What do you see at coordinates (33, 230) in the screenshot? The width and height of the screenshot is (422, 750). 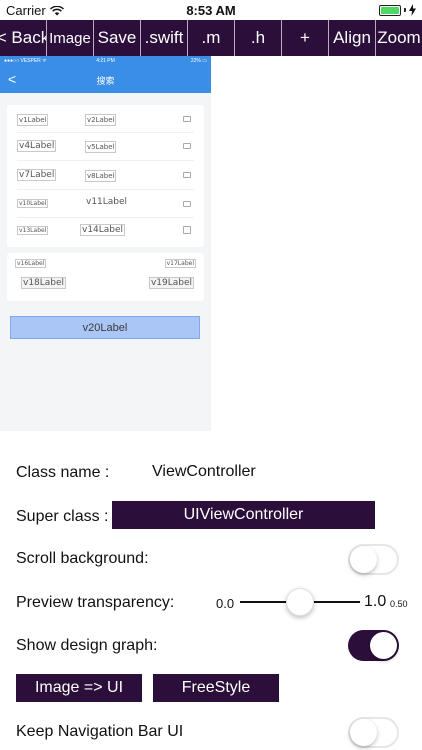 I see `v13-label: v13Label` at bounding box center [33, 230].